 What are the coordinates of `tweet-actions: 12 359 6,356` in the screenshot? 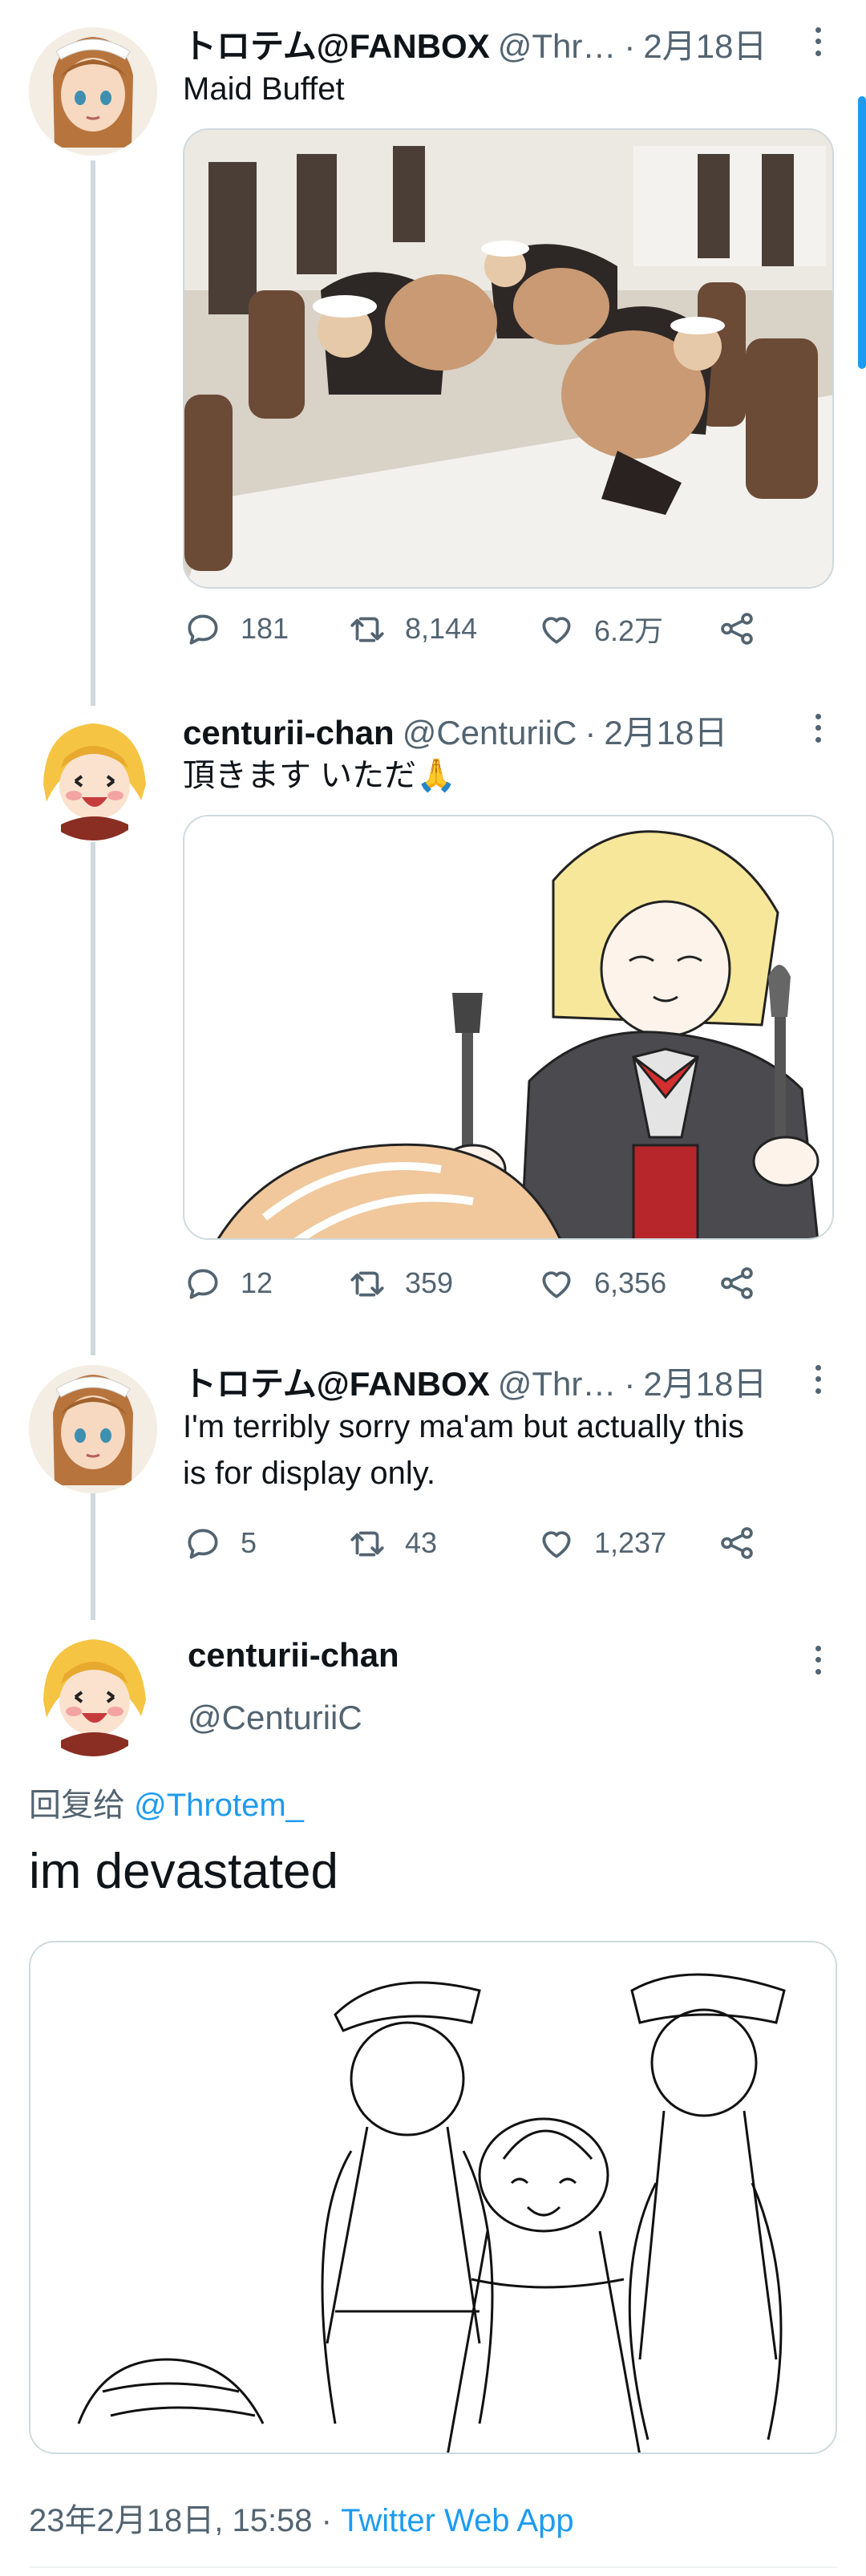 It's located at (508, 1283).